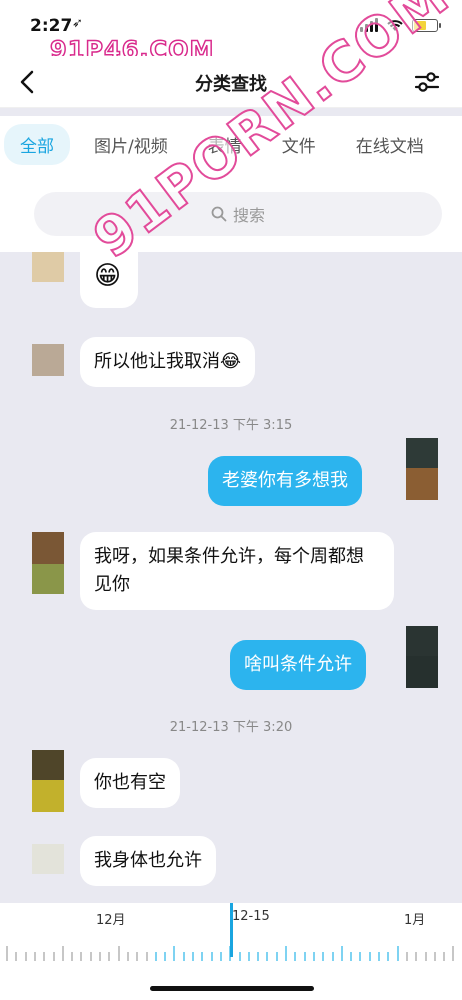 This screenshot has height=1000, width=462. I want to click on status-icons, so click(400, 25).